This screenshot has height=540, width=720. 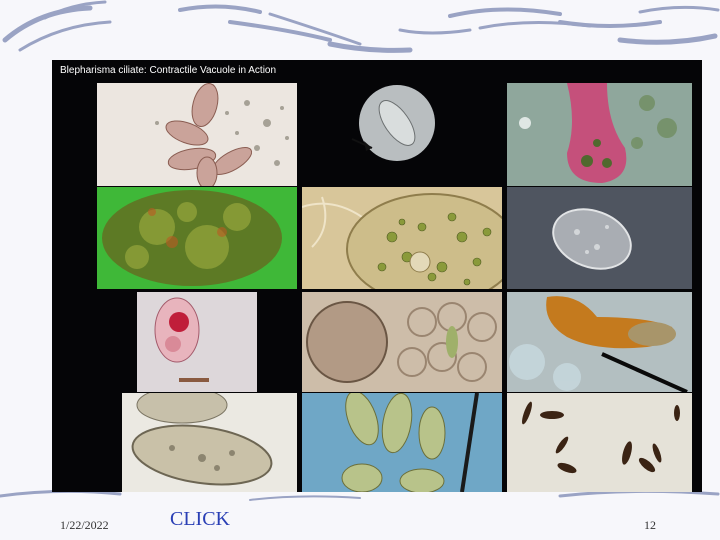 What do you see at coordinates (209, 442) in the screenshot?
I see `micrograph-pale-ciliates` at bounding box center [209, 442].